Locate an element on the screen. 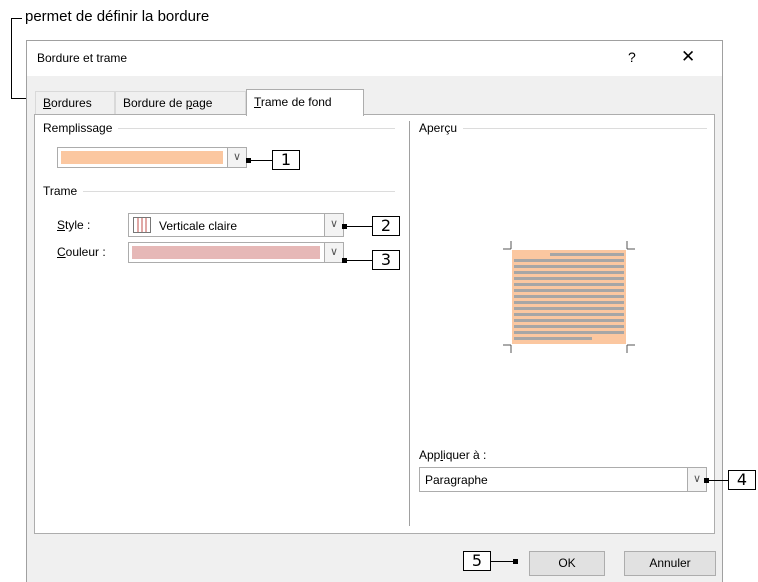 Image resolution: width=758 pixels, height=582 pixels. tab-page-border-label-start: Bordure de is located at coordinates (154, 103).